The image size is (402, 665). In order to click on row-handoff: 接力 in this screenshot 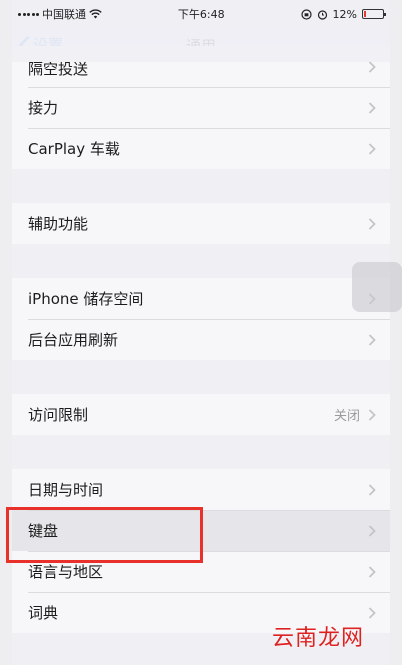, I will do `click(201, 107)`.